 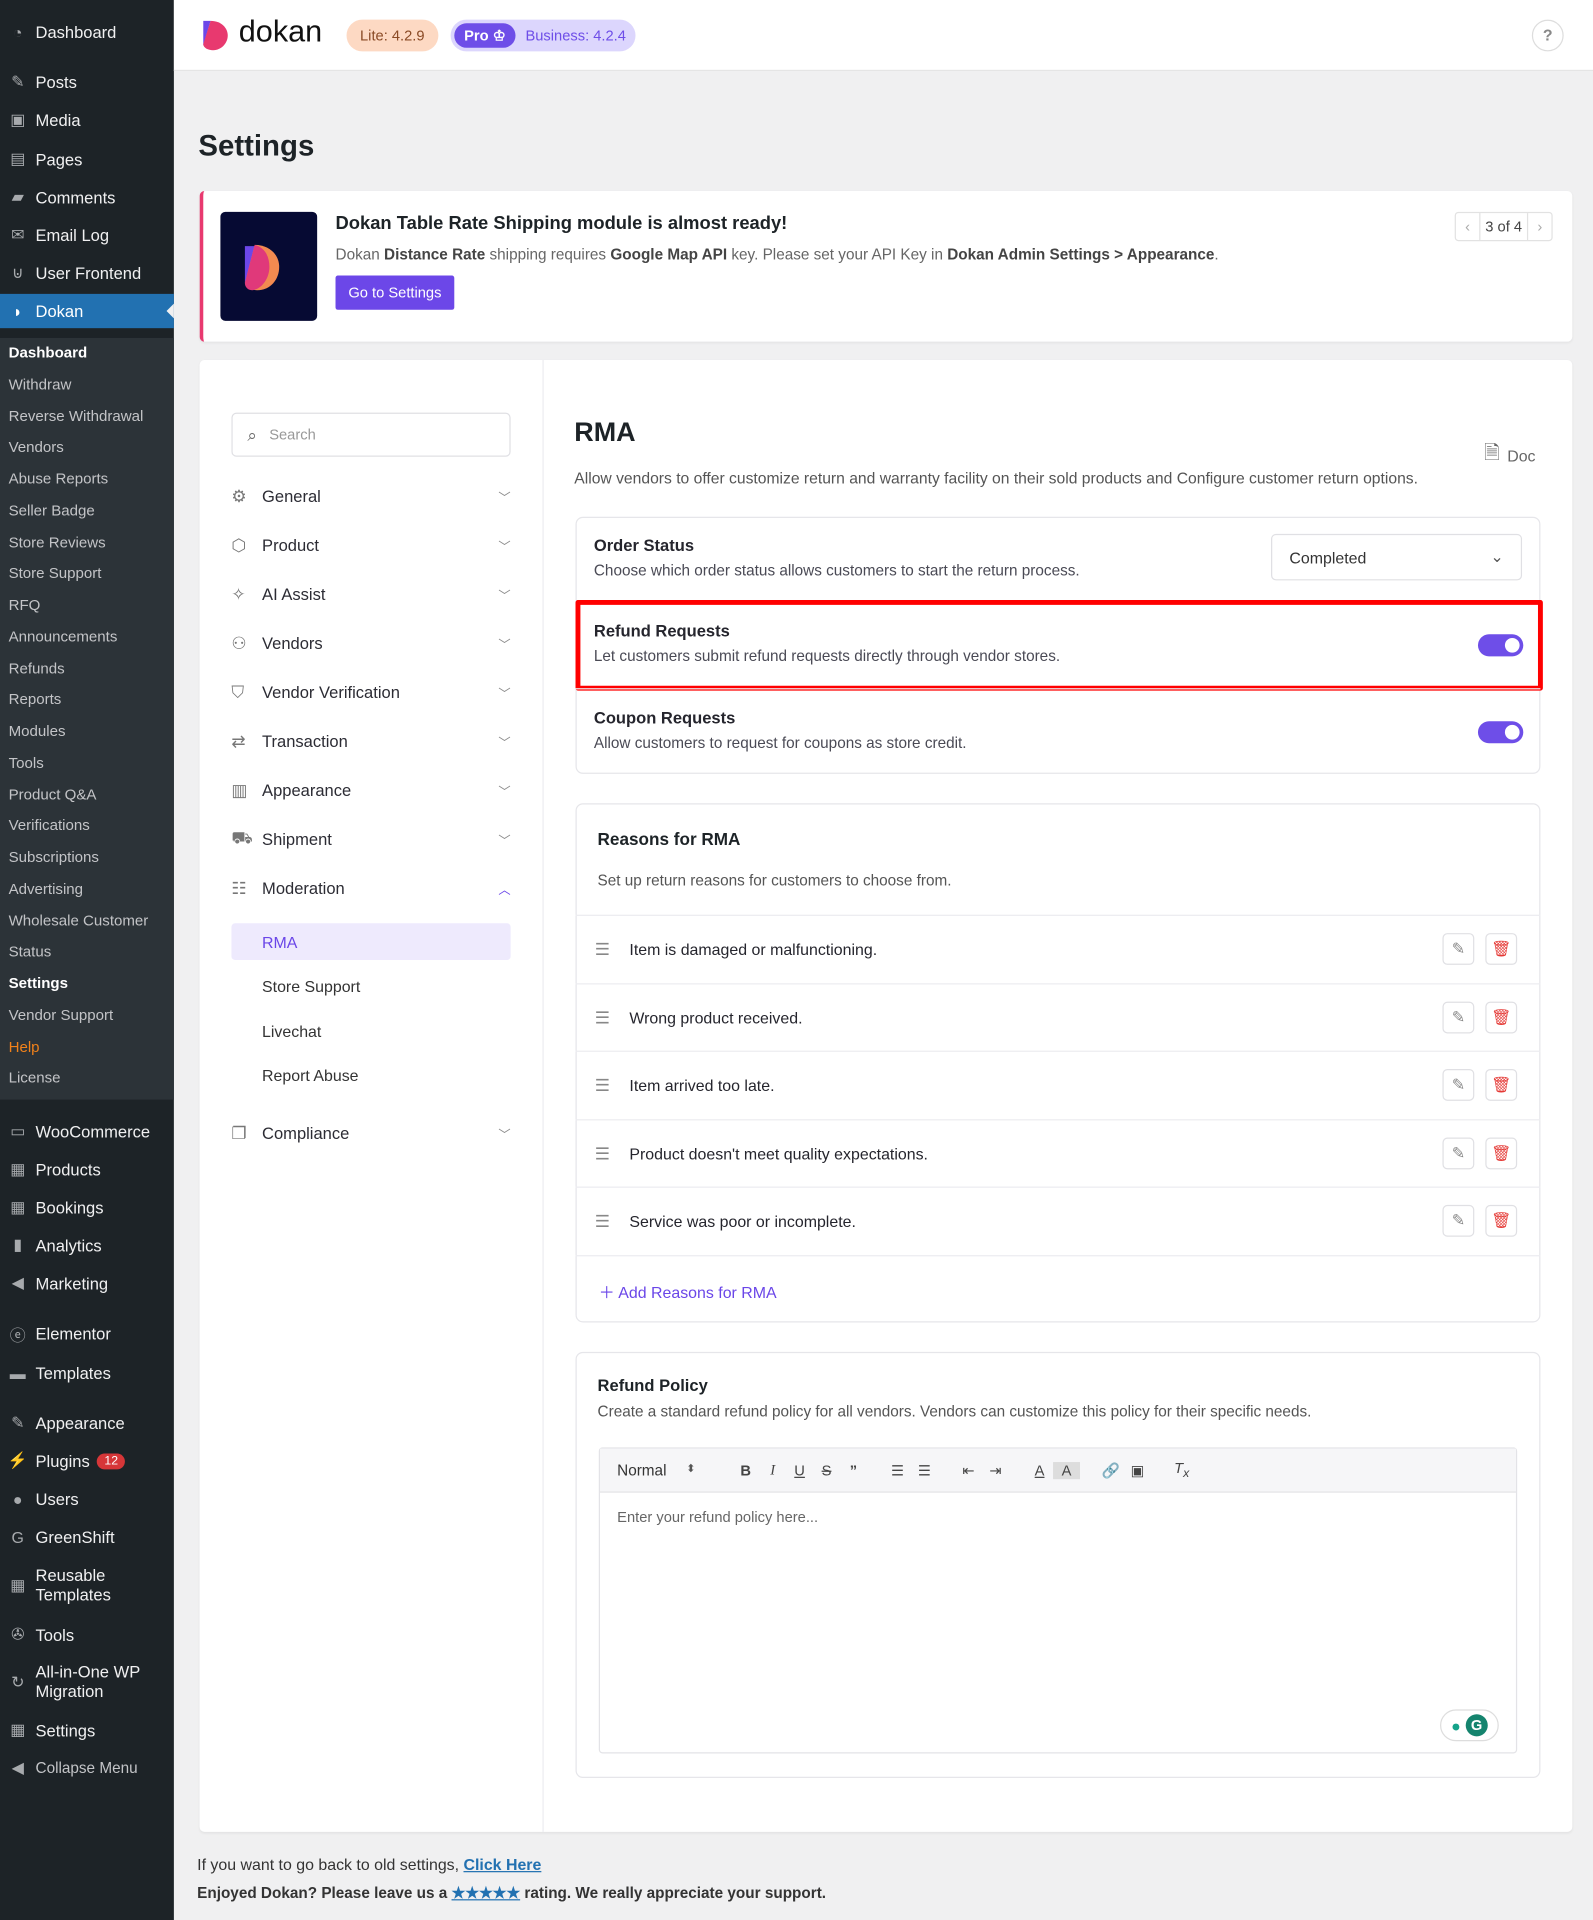 I want to click on image-icon: ▣, so click(x=1137, y=1469).